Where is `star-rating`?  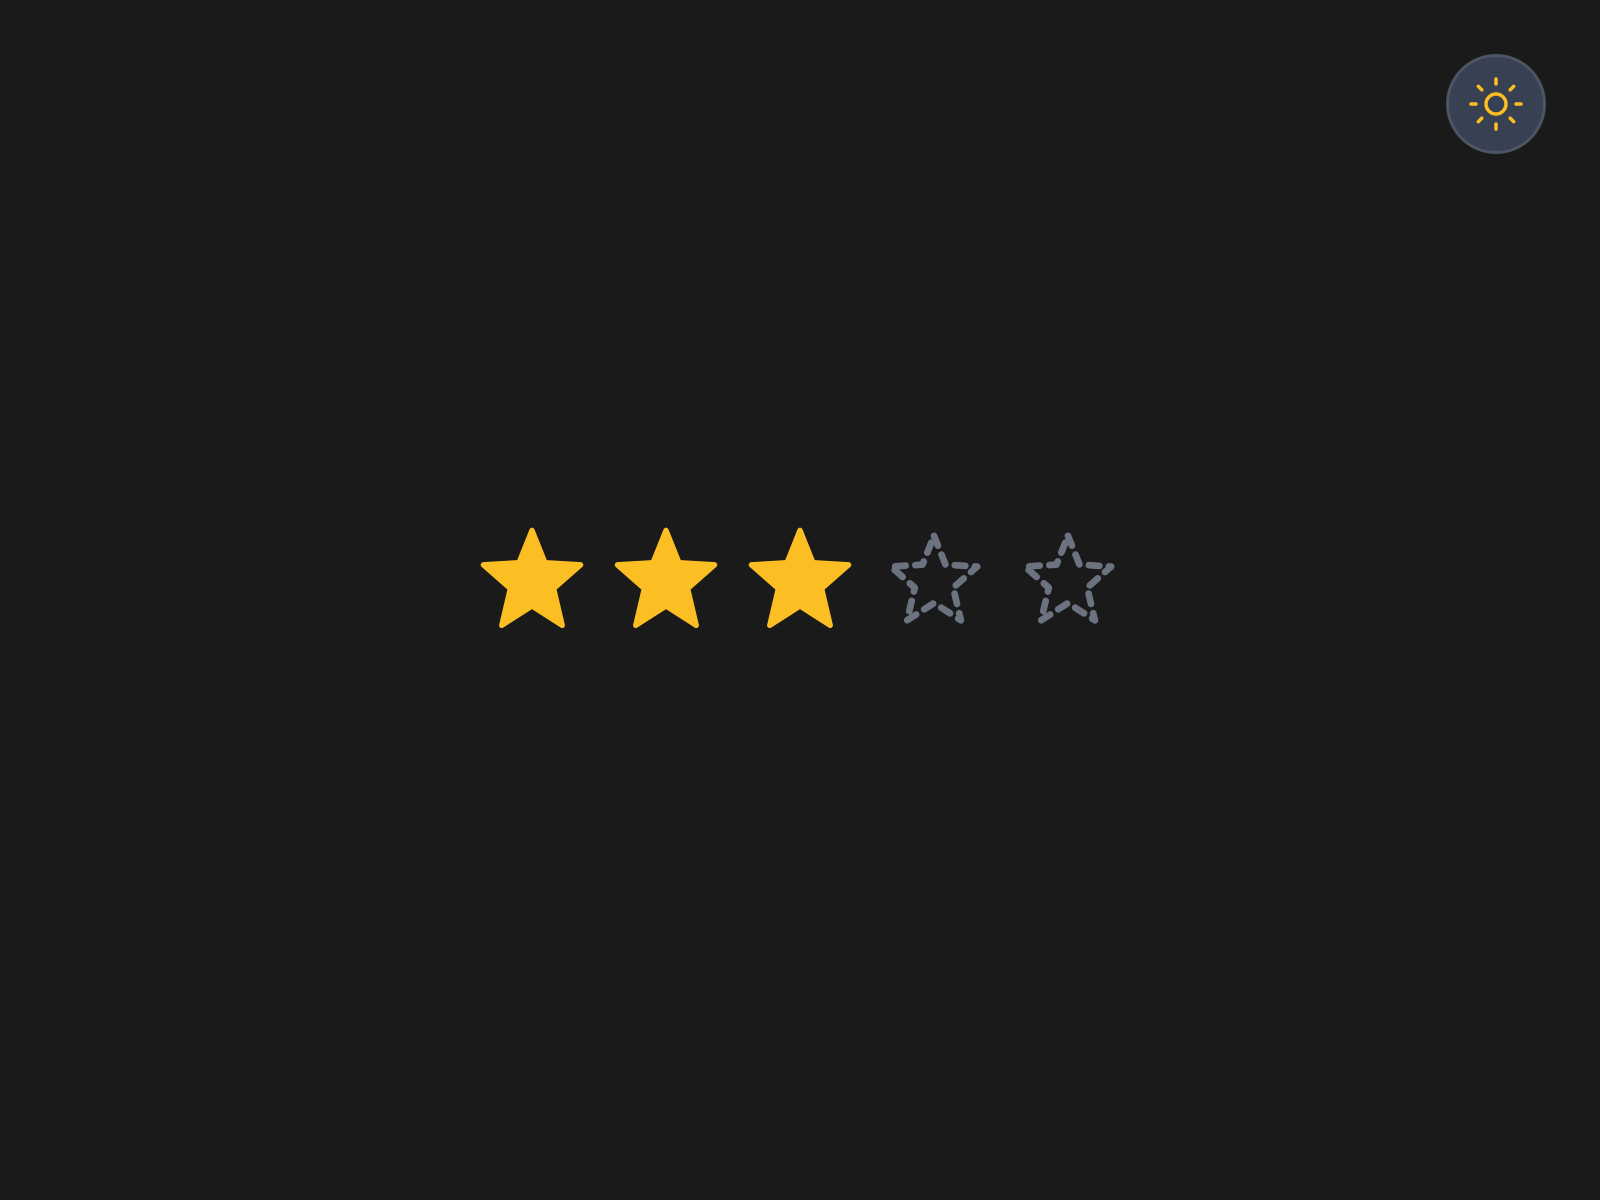 star-rating is located at coordinates (800, 580).